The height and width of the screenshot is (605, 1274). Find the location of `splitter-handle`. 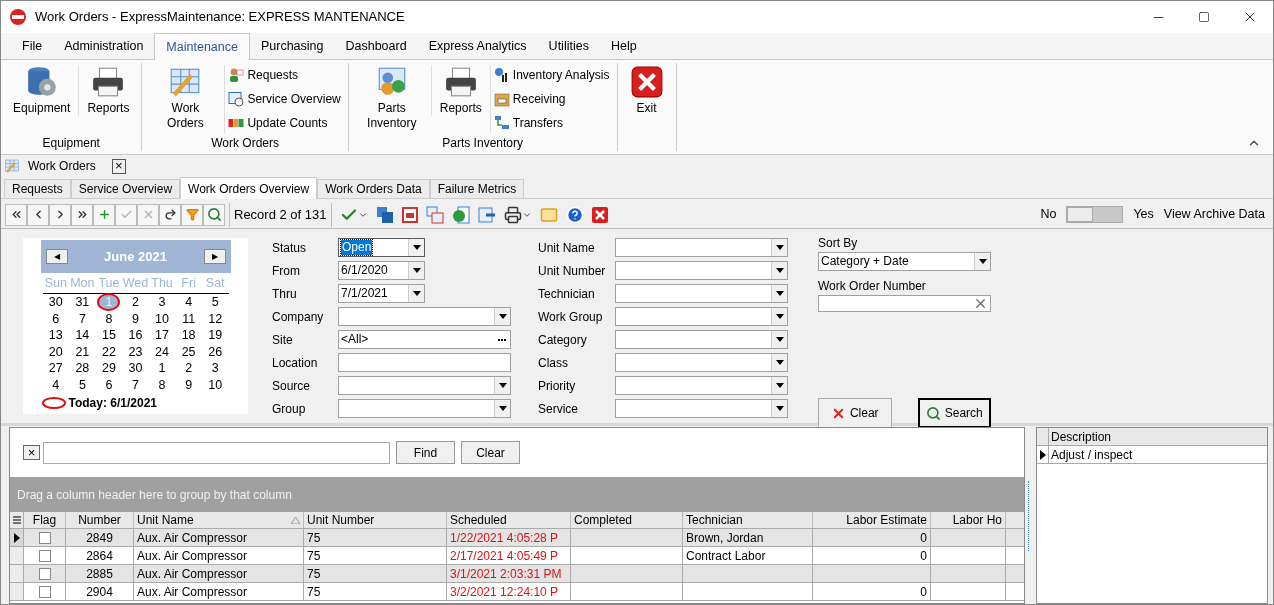

splitter-handle is located at coordinates (1029, 515).